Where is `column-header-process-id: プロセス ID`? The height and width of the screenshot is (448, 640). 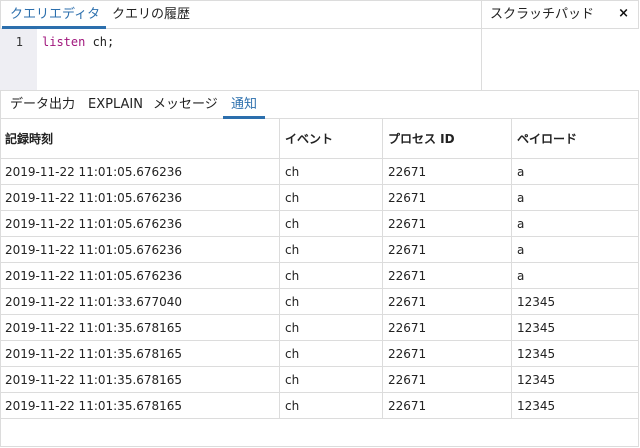 column-header-process-id: プロセス ID is located at coordinates (447, 138).